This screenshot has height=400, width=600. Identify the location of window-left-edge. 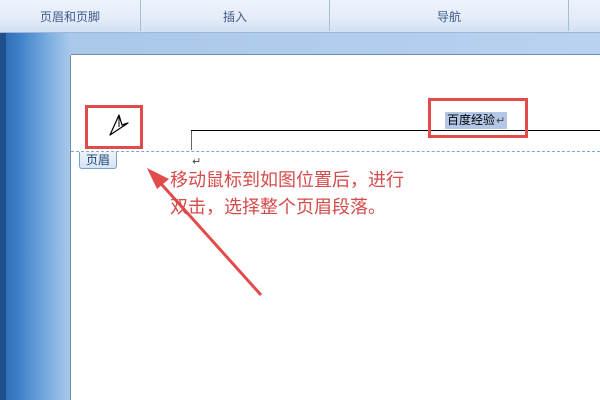
(3, 216).